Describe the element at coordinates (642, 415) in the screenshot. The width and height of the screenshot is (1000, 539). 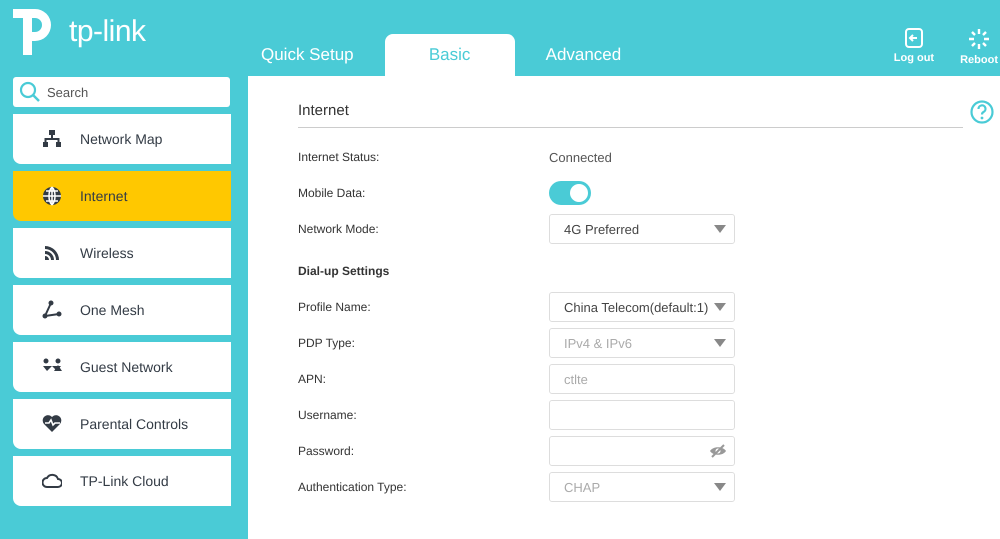
I see `input-field` at that location.